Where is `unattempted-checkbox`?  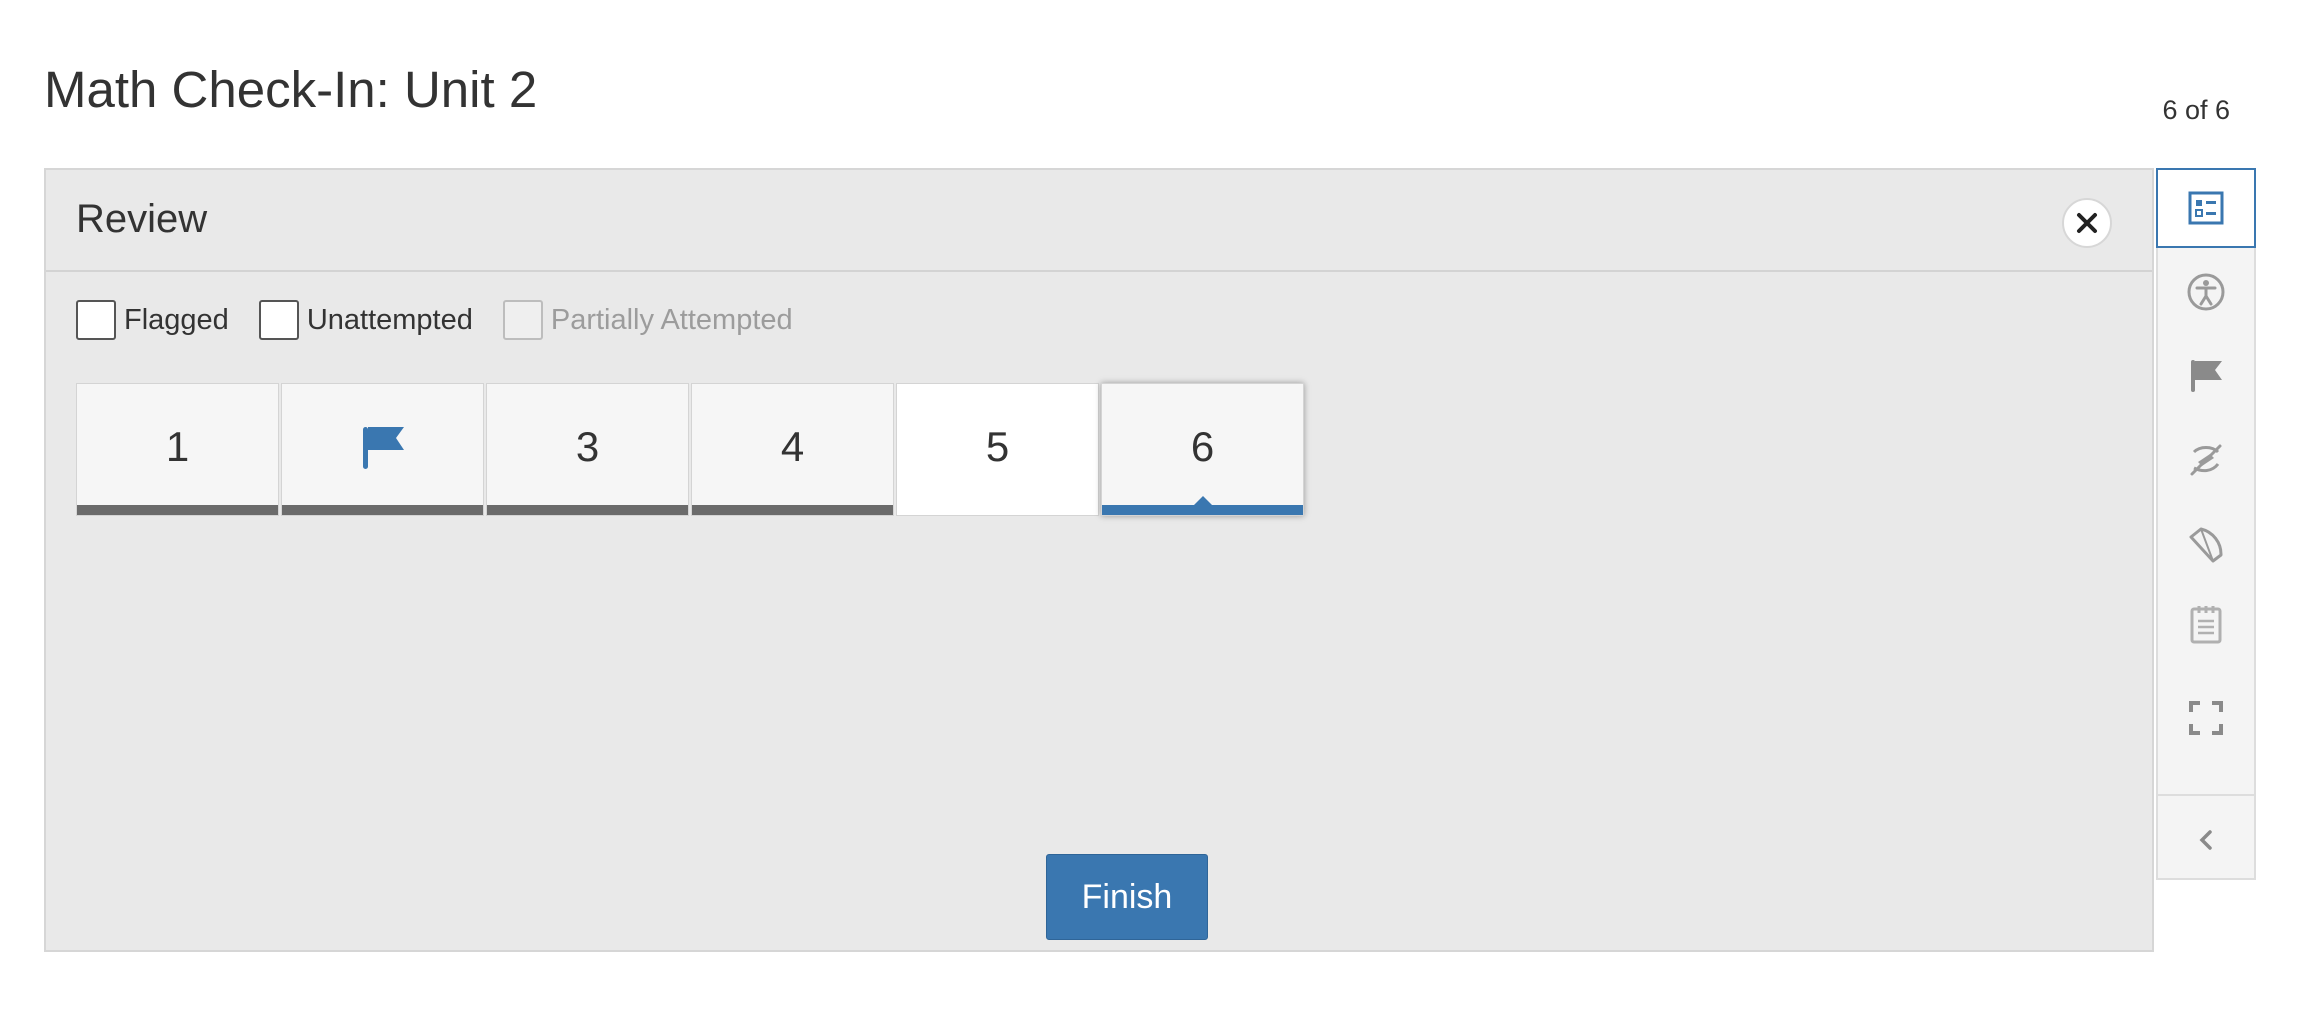 unattempted-checkbox is located at coordinates (278, 320).